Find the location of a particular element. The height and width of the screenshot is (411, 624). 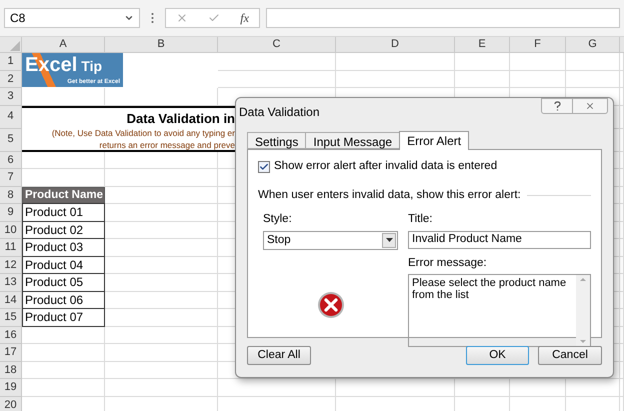

row-header: 13 is located at coordinates (11, 283).